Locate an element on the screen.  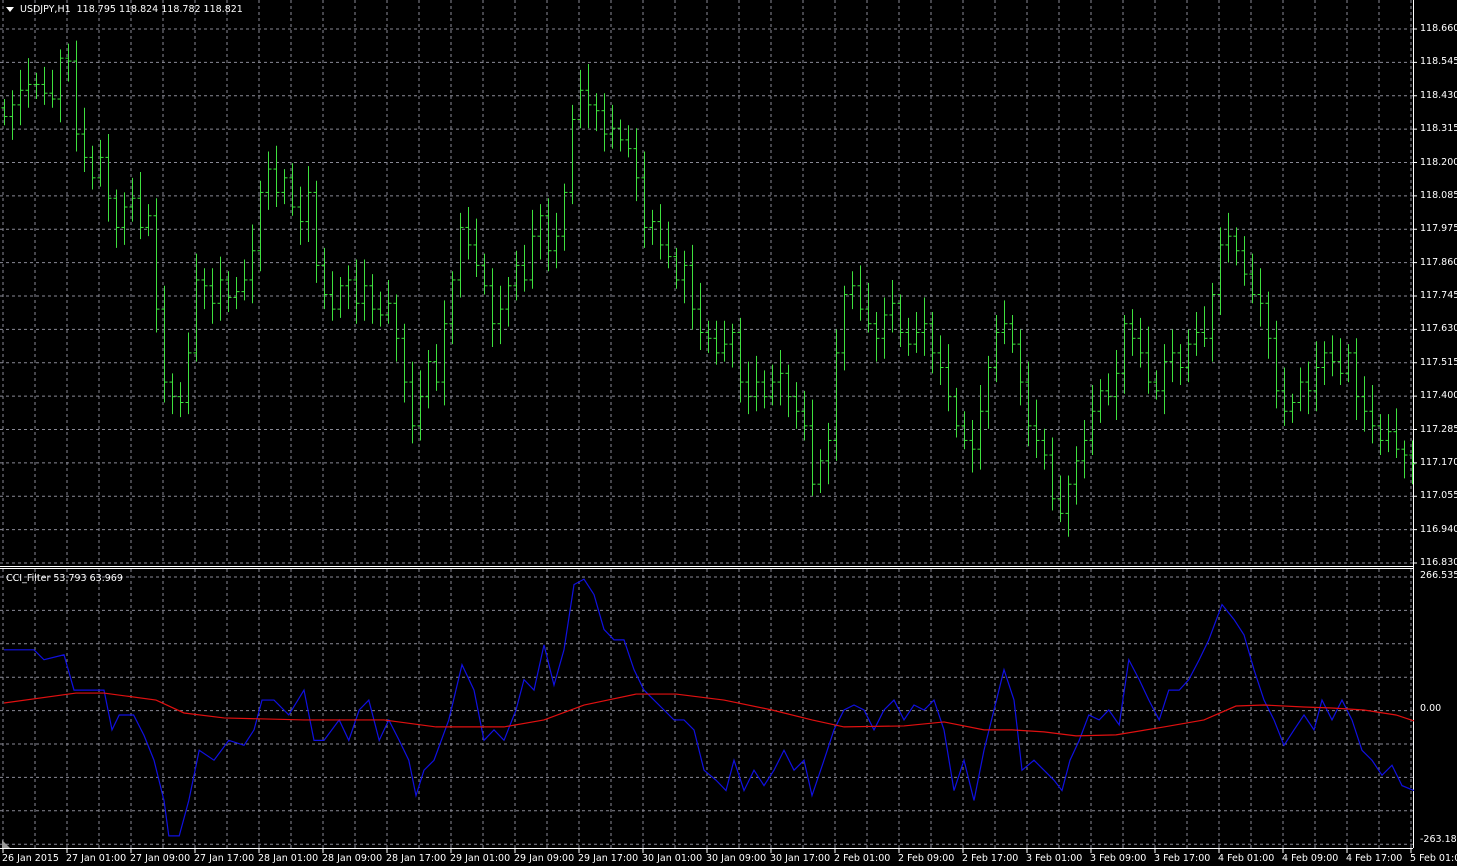
cci-axis-label: -263.18 is located at coordinates (1438, 839).